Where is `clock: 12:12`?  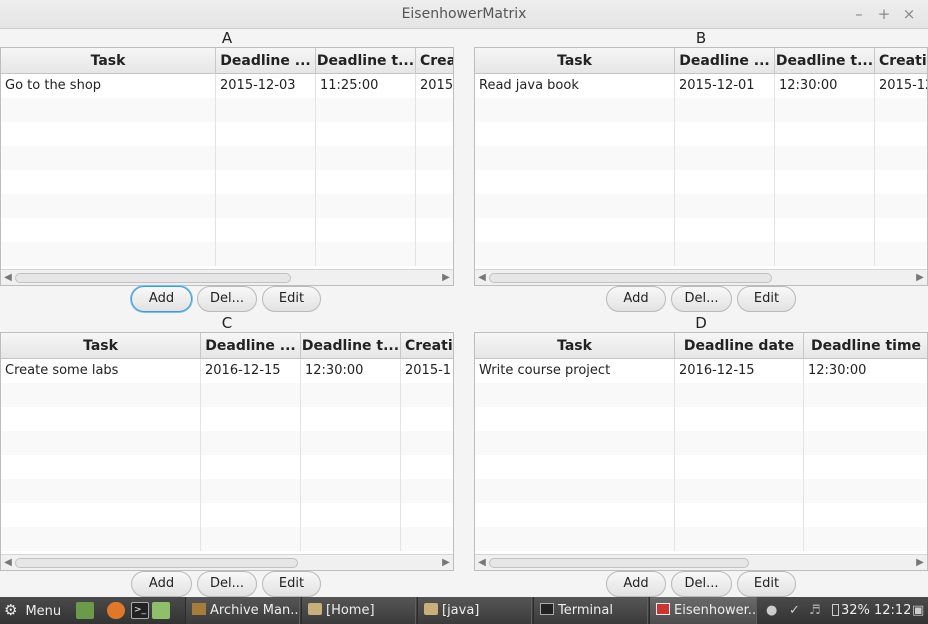
clock: 12:12 is located at coordinates (892, 610).